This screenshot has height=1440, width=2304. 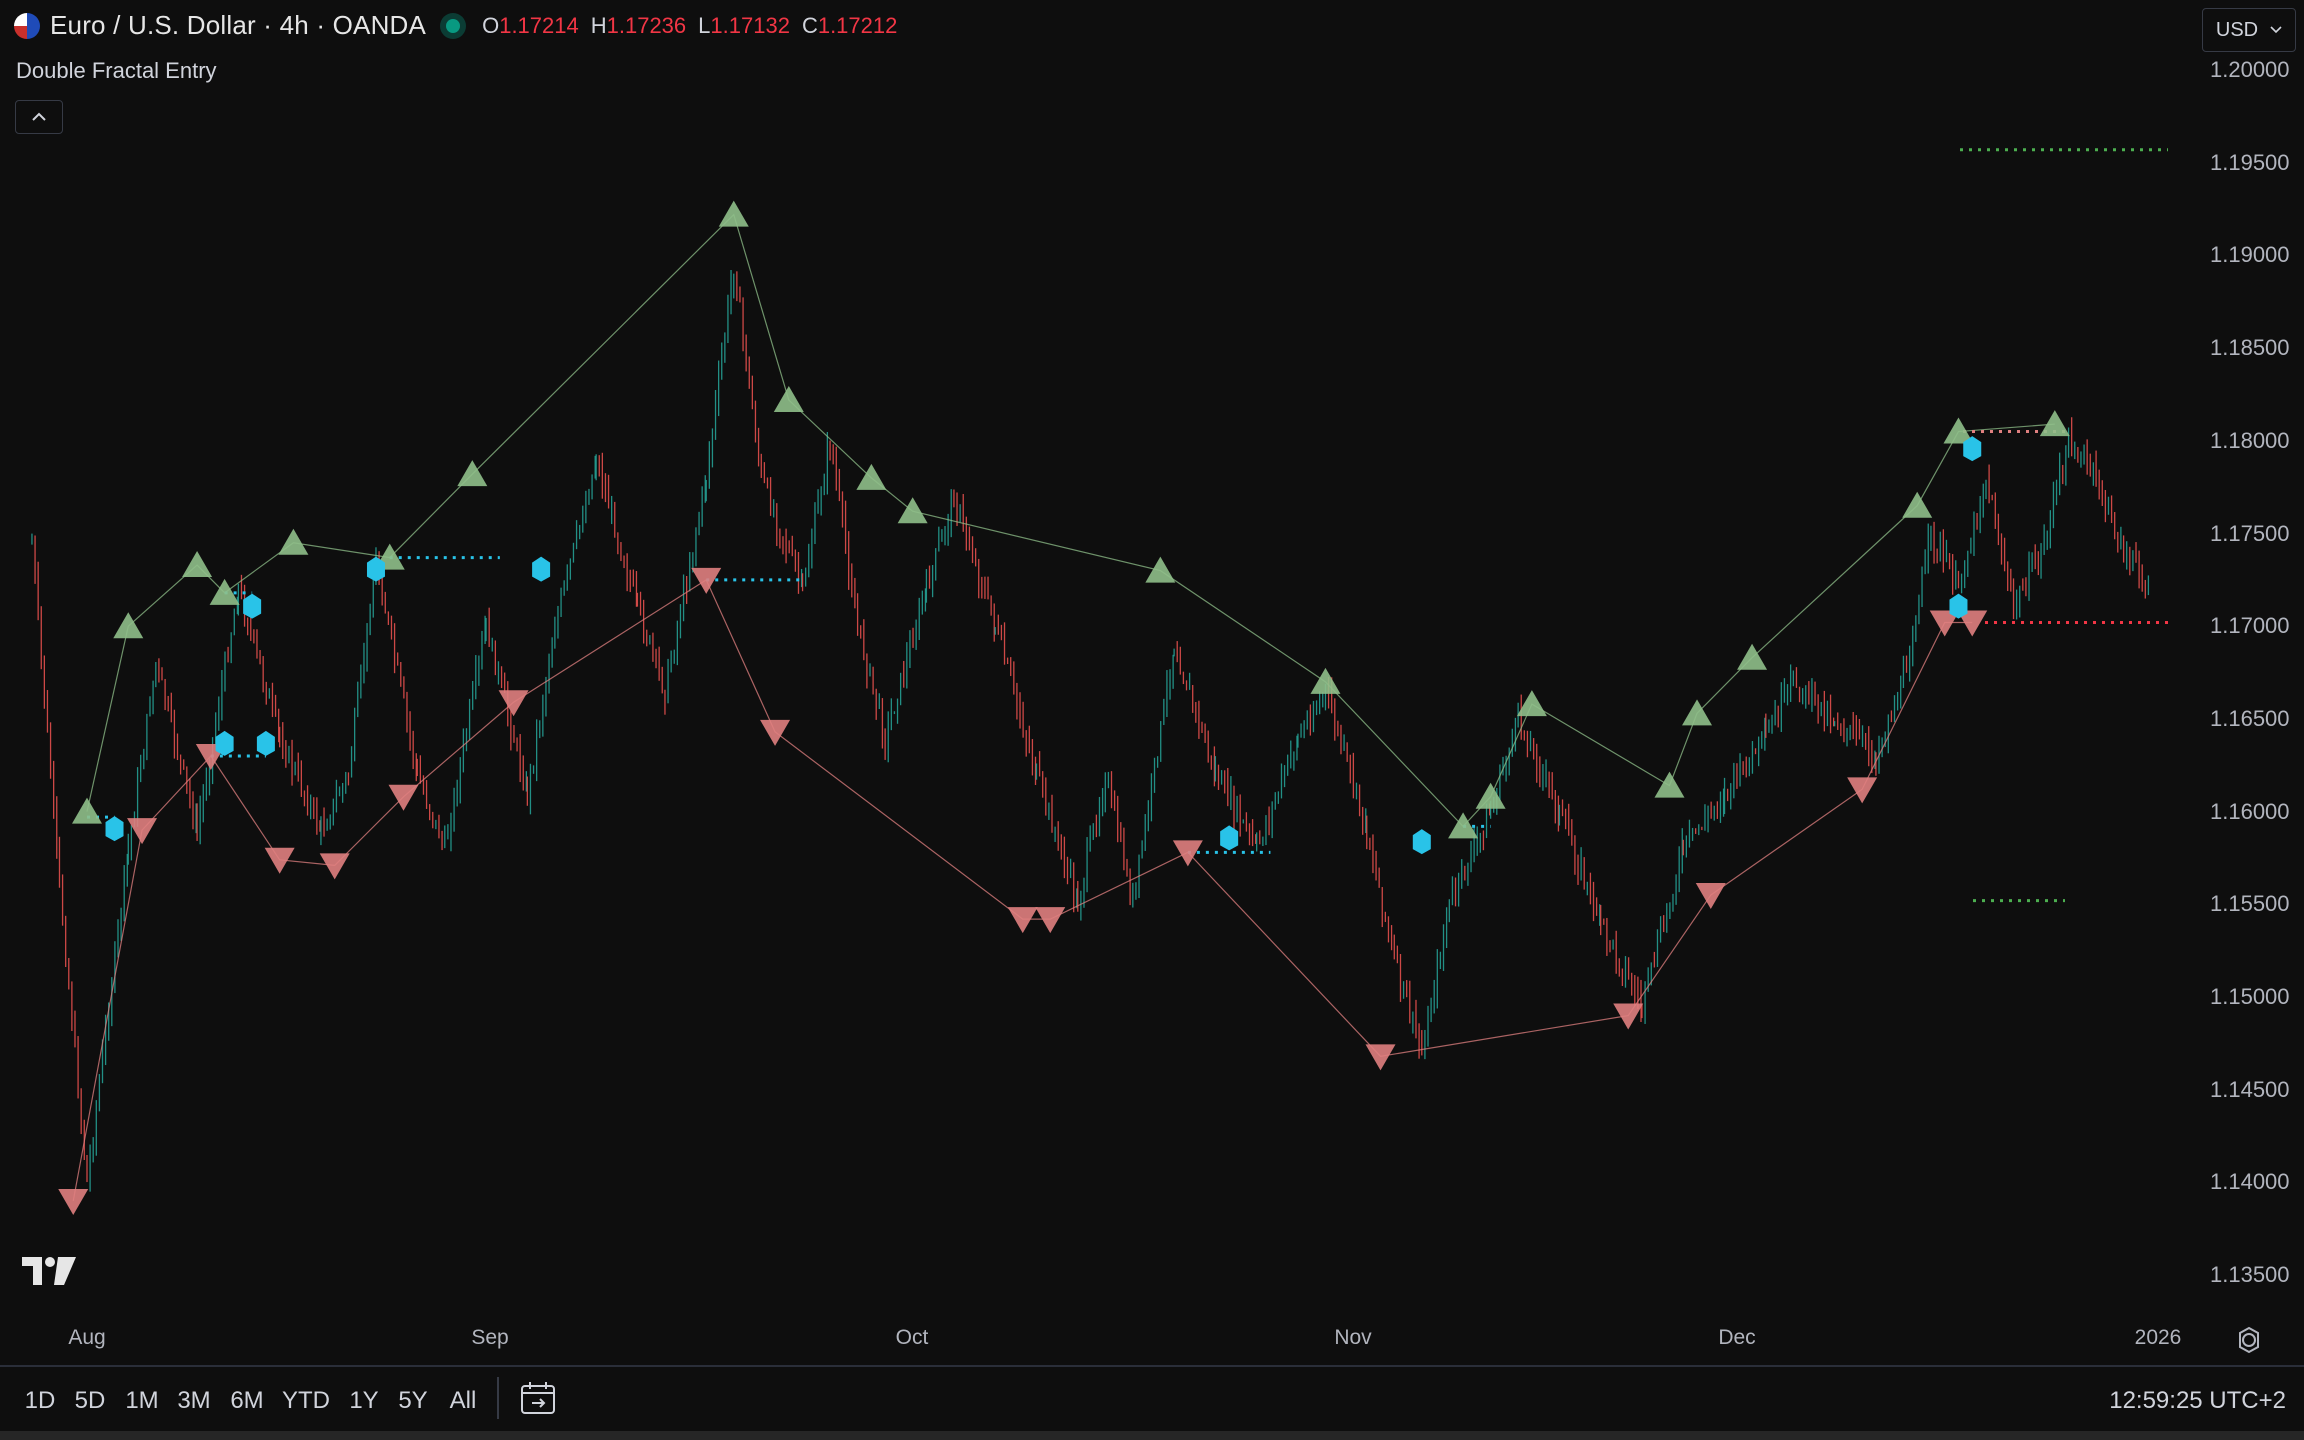 What do you see at coordinates (1353, 1337) in the screenshot?
I see `time-axis-label: Nov` at bounding box center [1353, 1337].